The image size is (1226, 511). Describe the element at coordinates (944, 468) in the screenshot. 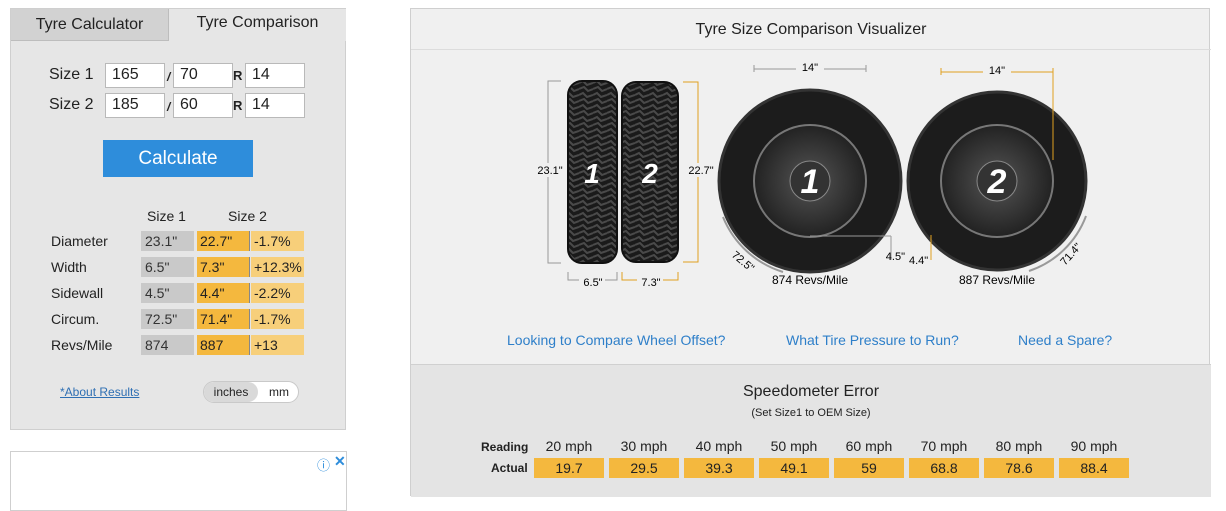

I see `actual-value: 68.8` at that location.